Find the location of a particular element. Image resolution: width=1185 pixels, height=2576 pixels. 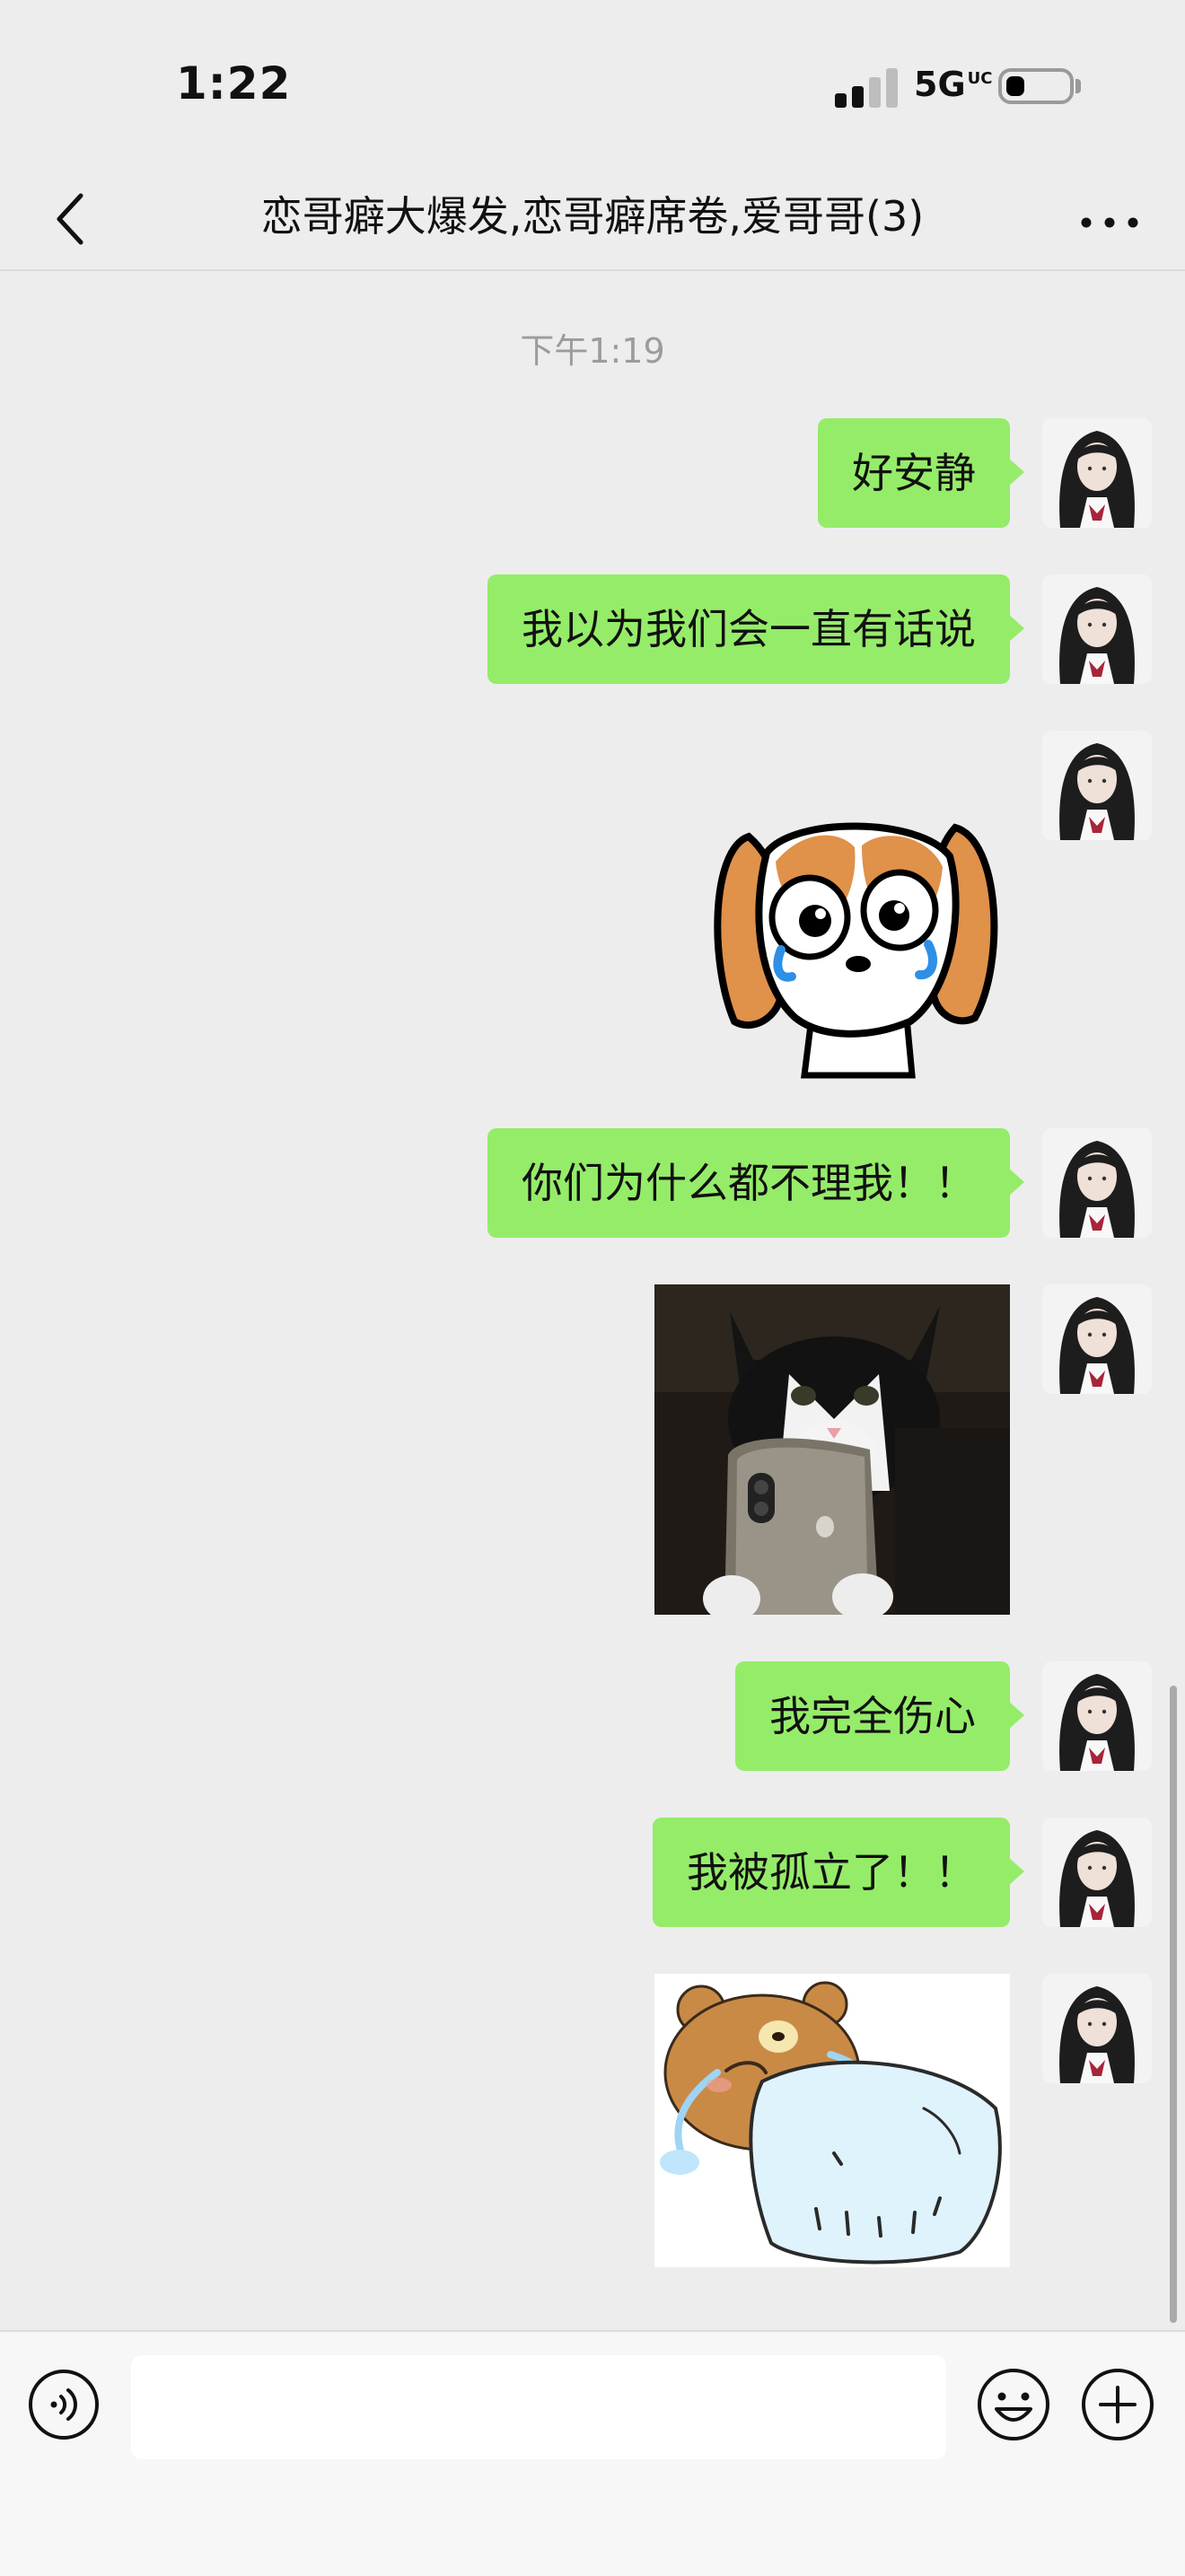

chat-title: 恋哥癖大爆发,恋哥癖席卷,爱哥哥(3) is located at coordinates (592, 216).